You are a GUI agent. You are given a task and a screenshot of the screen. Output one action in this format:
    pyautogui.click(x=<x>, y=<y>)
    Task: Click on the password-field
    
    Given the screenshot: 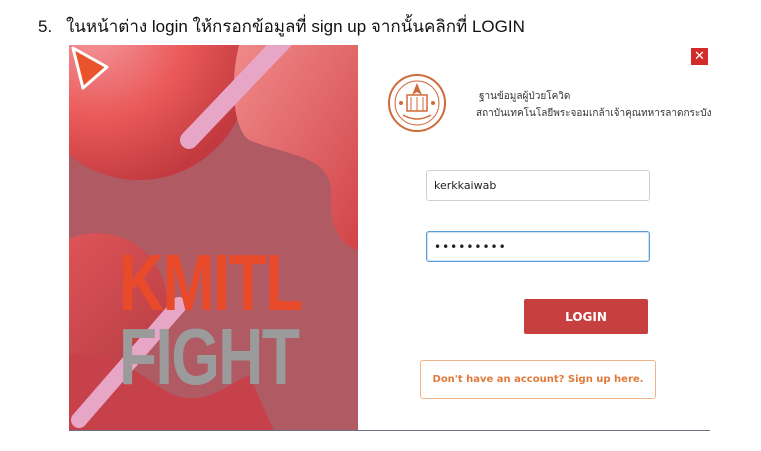 What is the action you would take?
    pyautogui.click(x=538, y=246)
    